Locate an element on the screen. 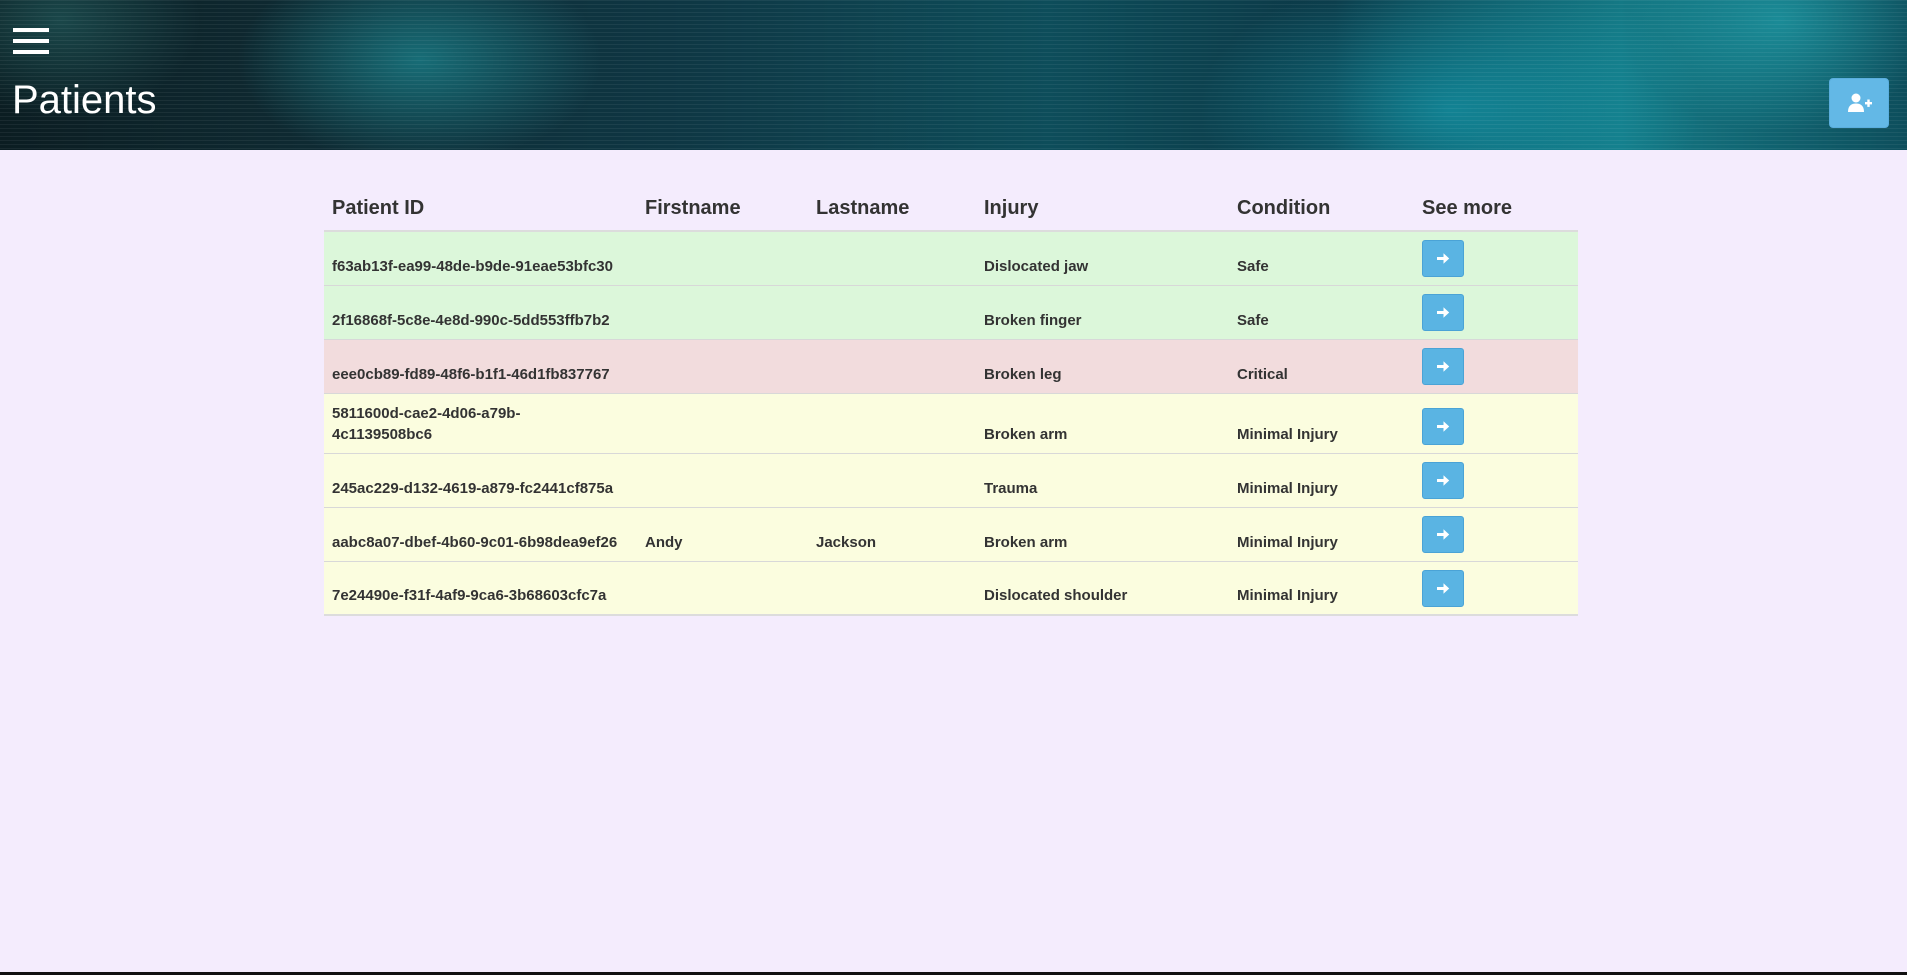 This screenshot has width=1907, height=975. injury-cell: Dislocated shoulder is located at coordinates (1102, 588).